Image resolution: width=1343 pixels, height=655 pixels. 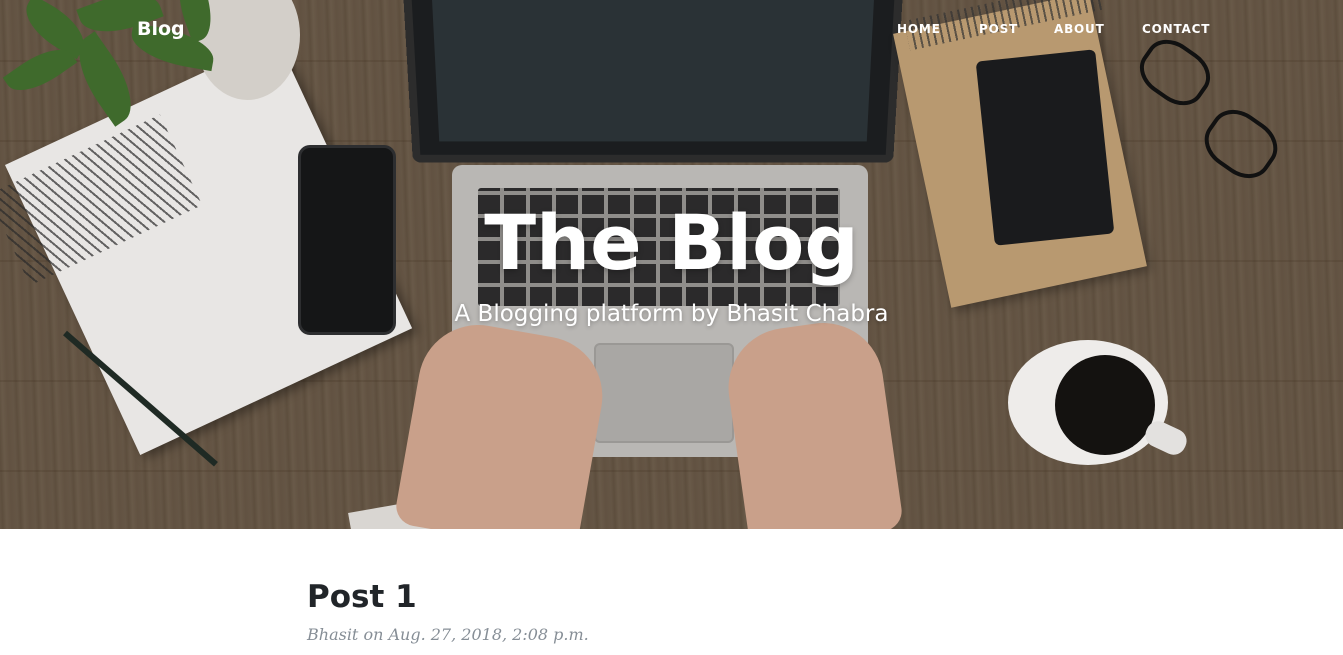 I want to click on coffee-image, so click(x=1105, y=405).